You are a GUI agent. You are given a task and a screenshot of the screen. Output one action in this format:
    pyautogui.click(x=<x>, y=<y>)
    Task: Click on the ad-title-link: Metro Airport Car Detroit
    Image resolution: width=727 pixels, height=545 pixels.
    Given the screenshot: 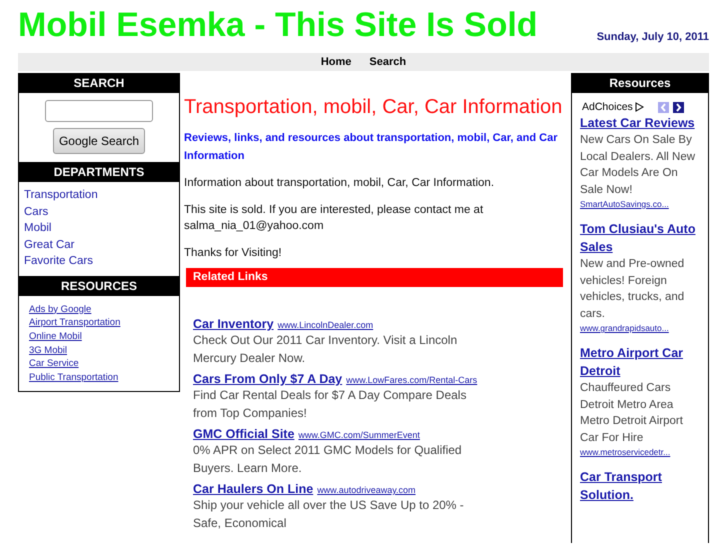 What is the action you would take?
    pyautogui.click(x=640, y=362)
    